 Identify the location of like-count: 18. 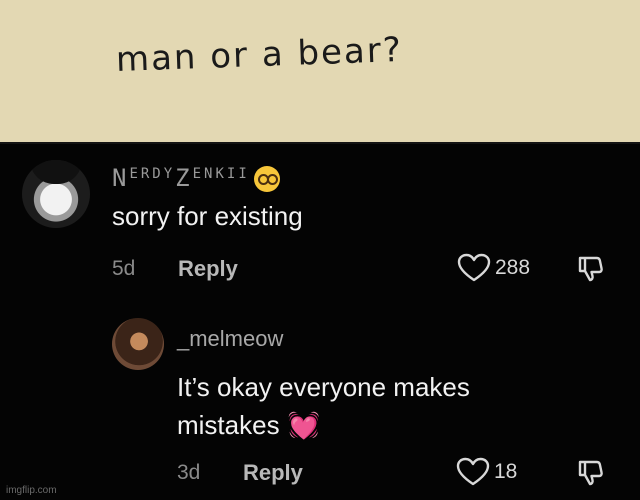
(506, 471).